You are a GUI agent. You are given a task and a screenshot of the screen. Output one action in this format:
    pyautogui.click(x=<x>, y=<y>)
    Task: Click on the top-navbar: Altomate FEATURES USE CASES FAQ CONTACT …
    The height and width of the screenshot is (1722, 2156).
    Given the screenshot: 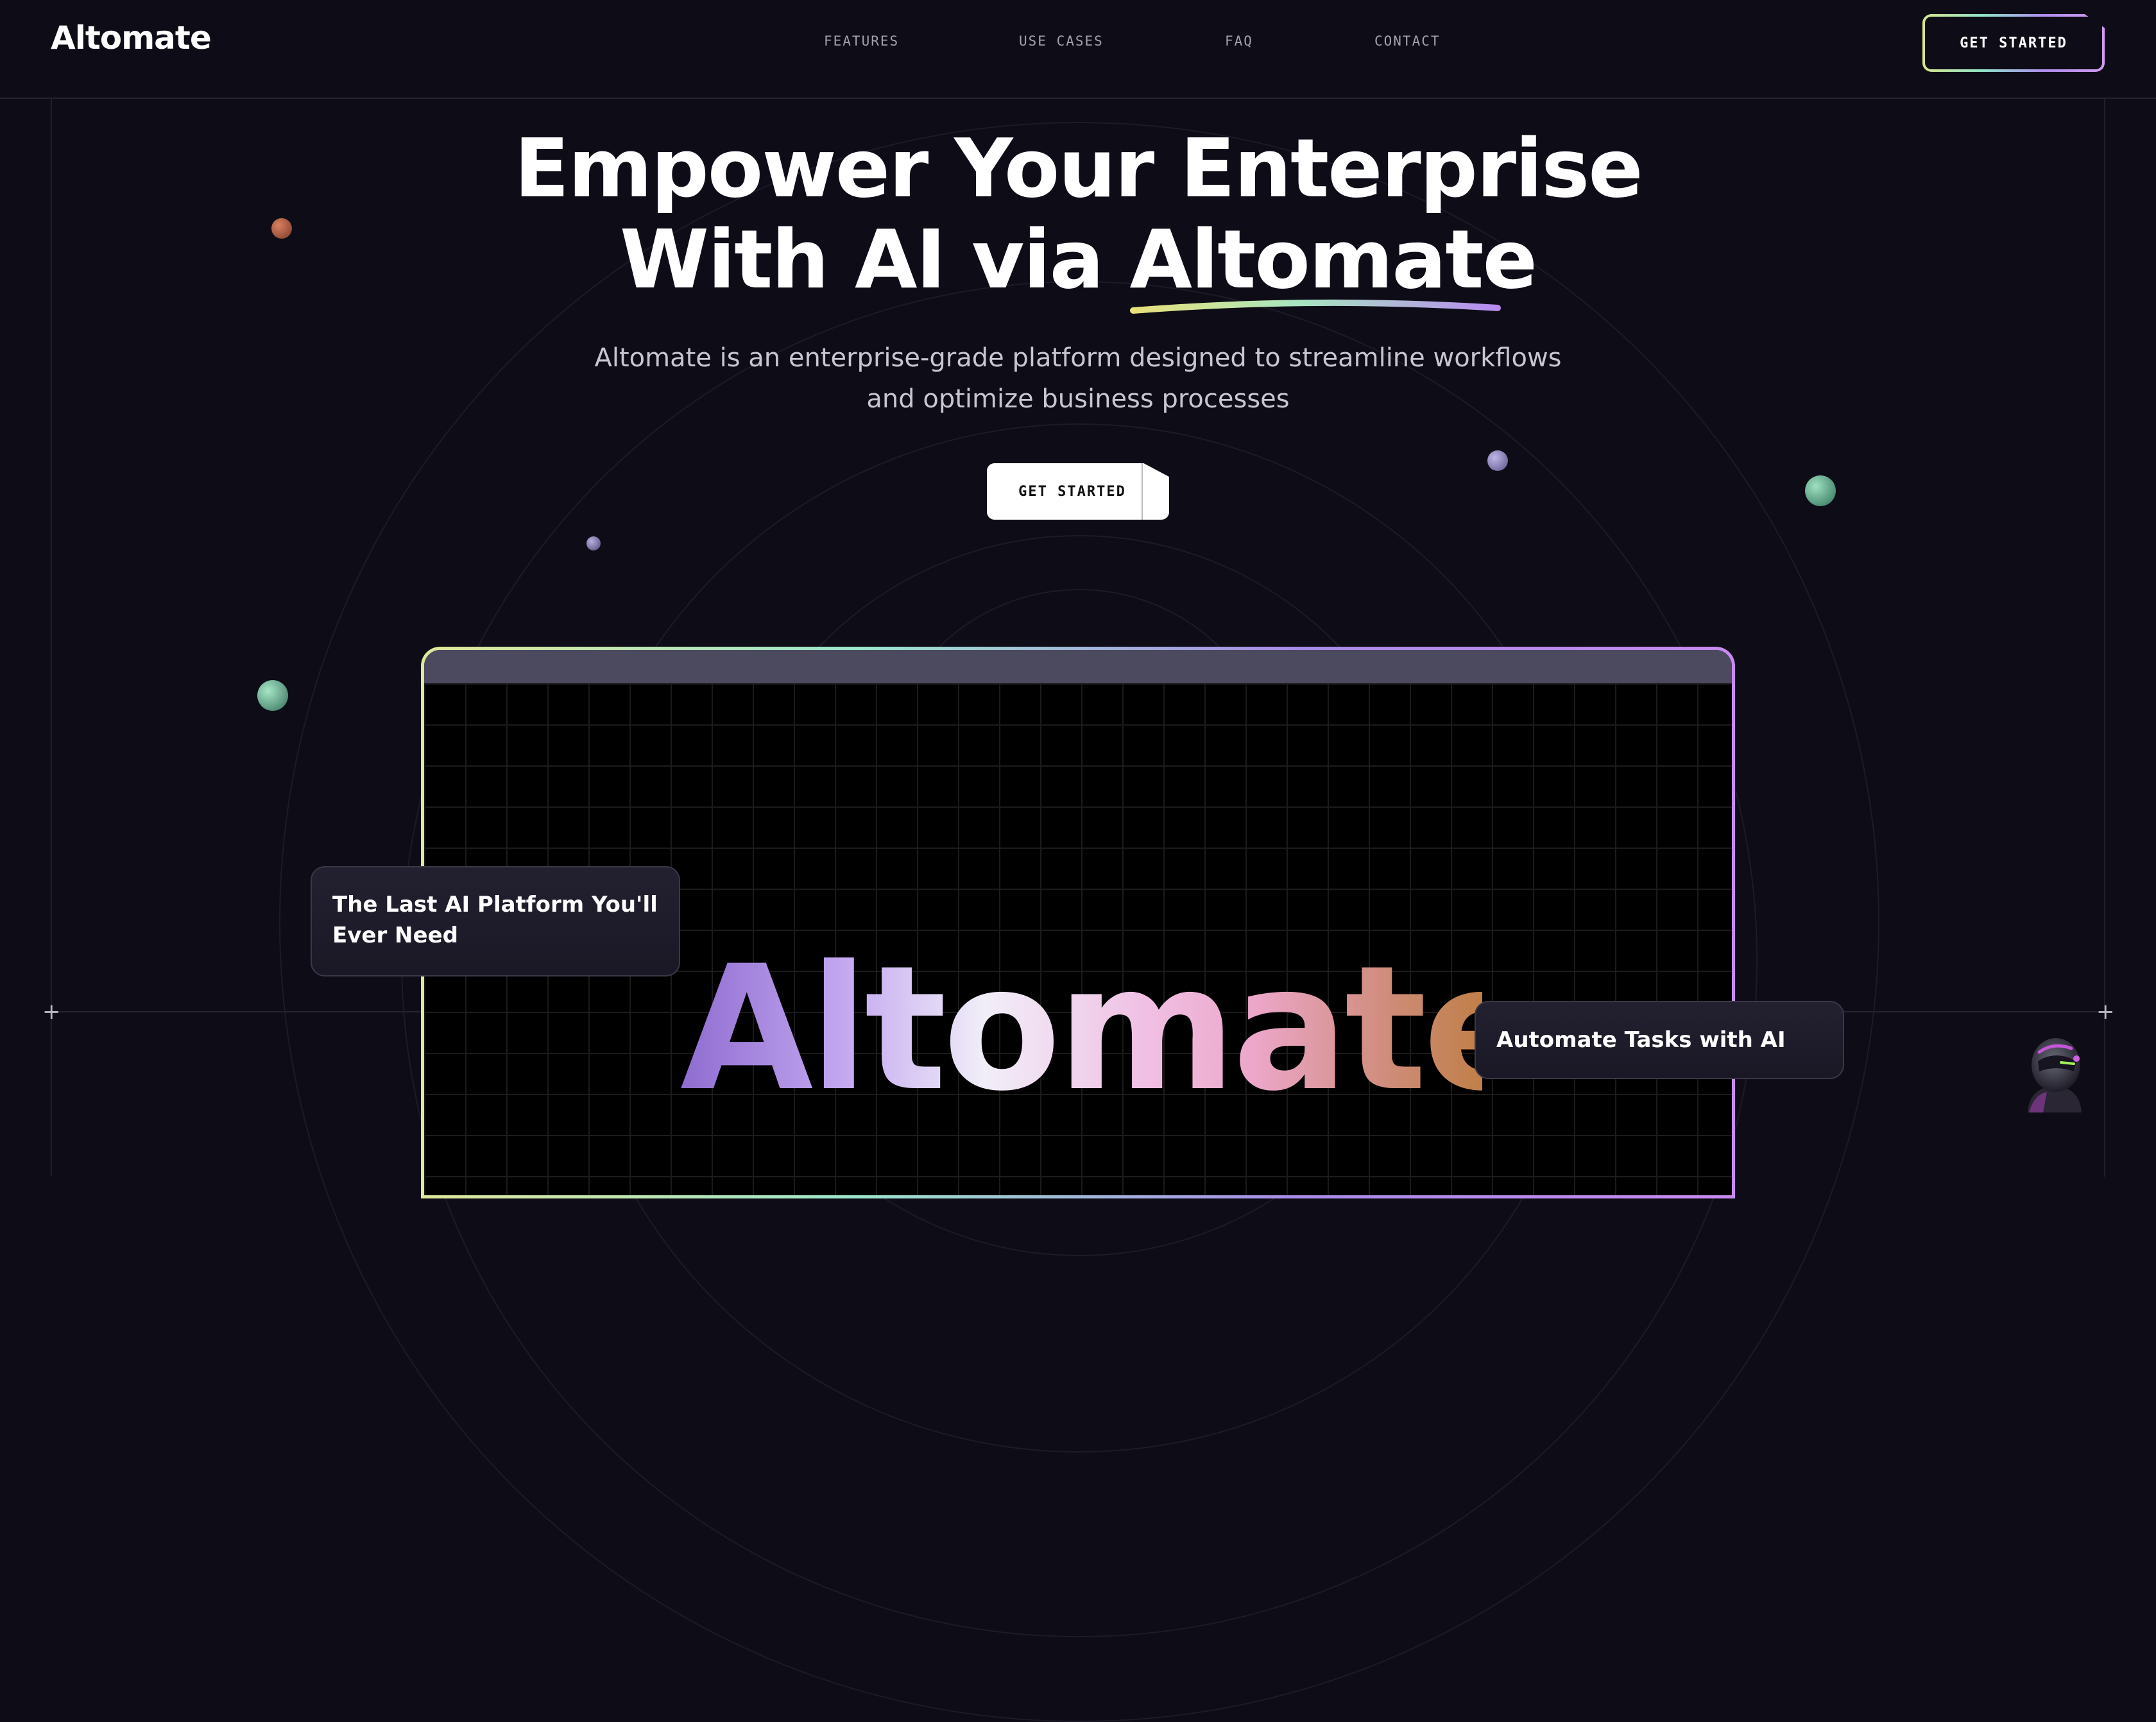 What is the action you would take?
    pyautogui.click(x=1078, y=49)
    